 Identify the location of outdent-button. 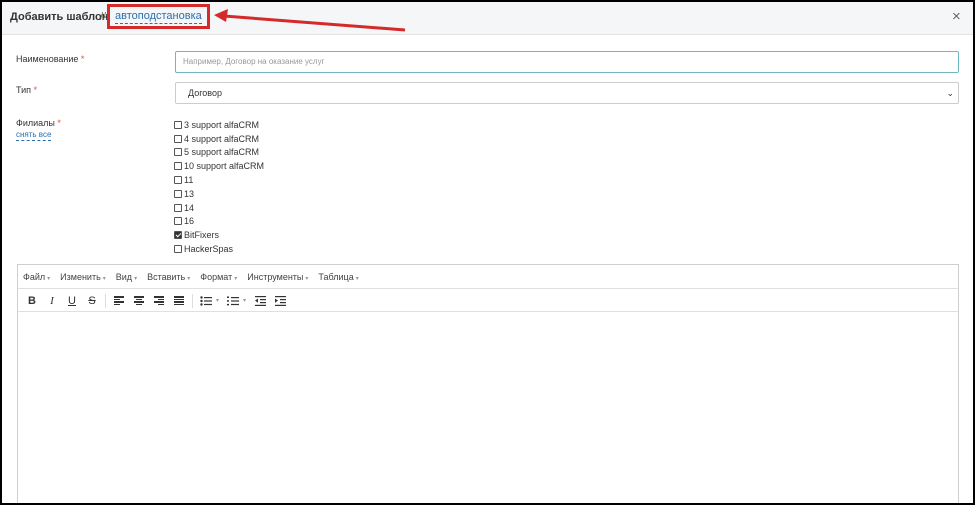
(260, 301).